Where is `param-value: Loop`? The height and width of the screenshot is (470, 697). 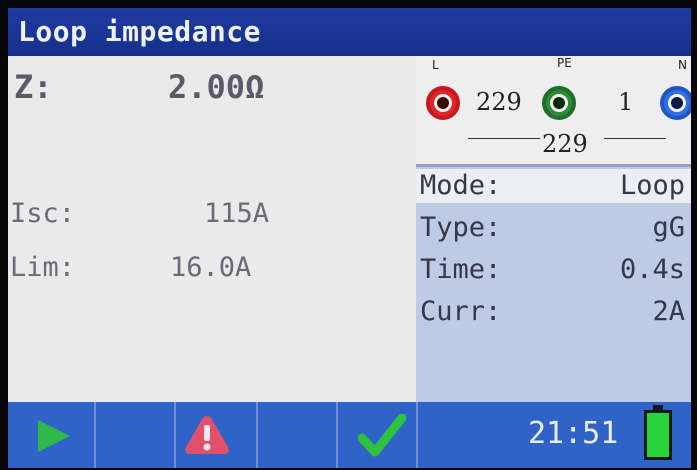
param-value: Loop is located at coordinates (652, 185).